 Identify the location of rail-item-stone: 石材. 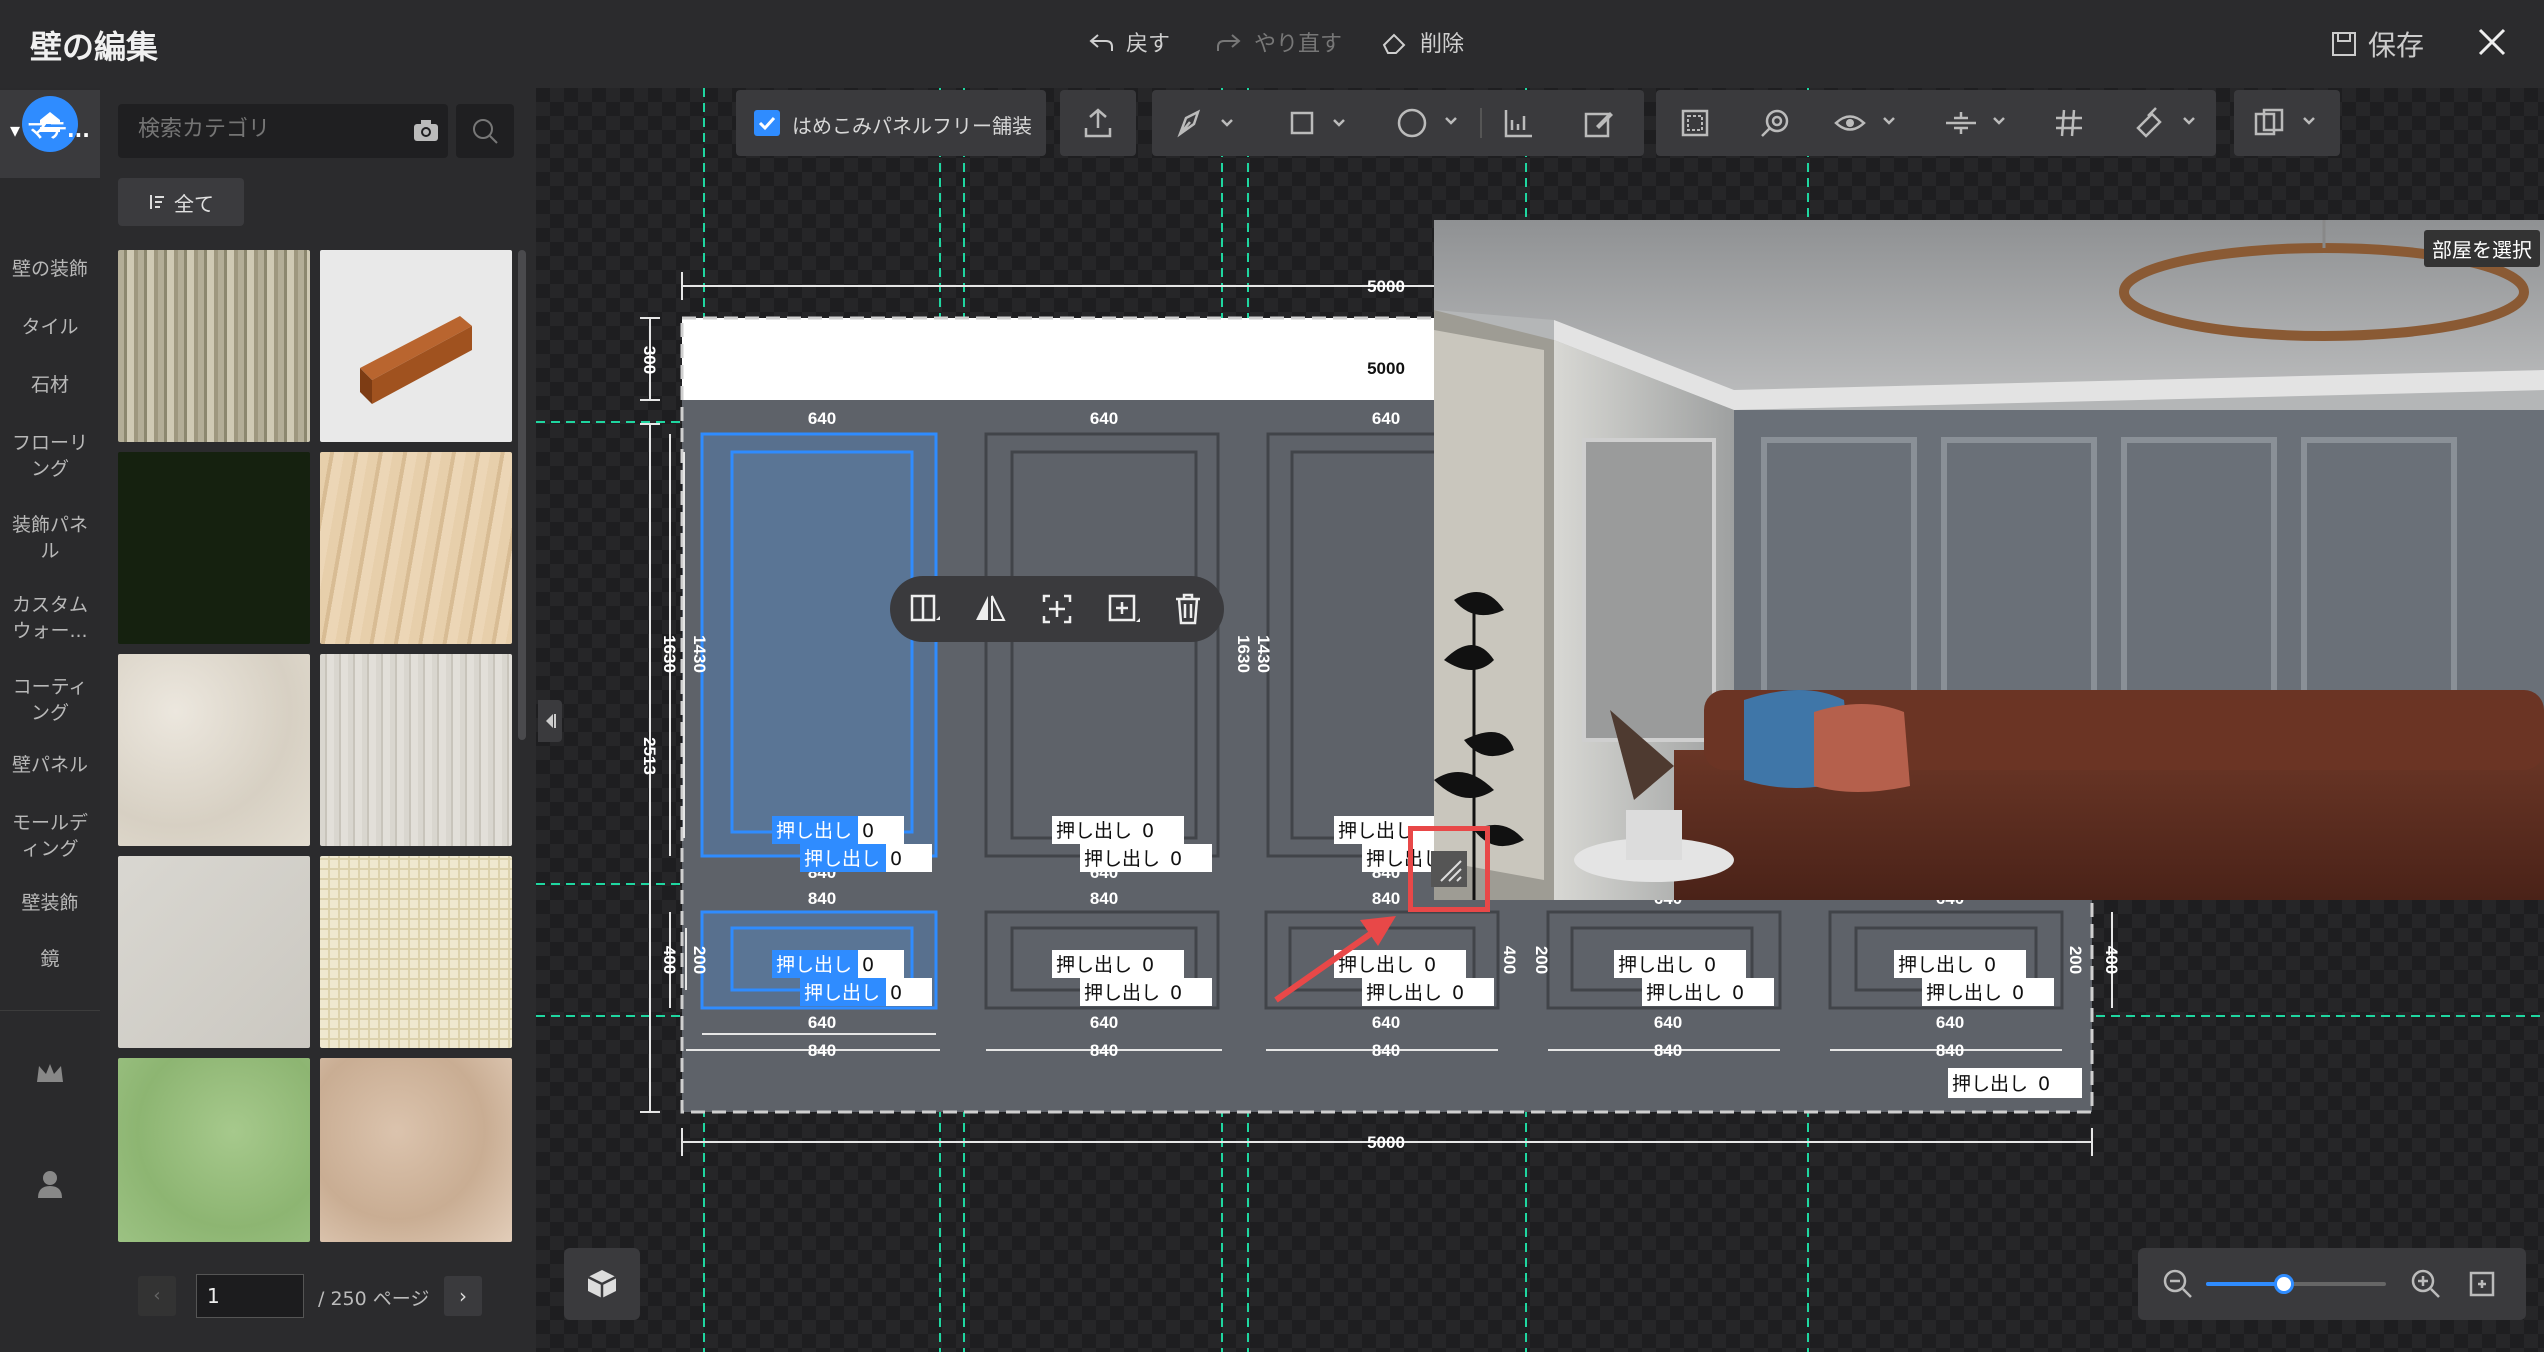
(50, 385).